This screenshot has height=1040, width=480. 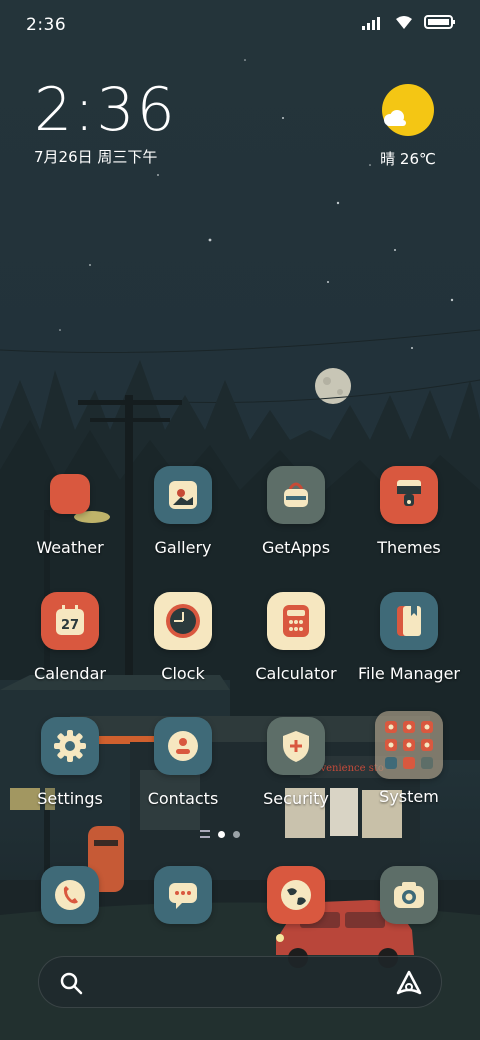 I want to click on app-label: Contacts, so click(x=183, y=798).